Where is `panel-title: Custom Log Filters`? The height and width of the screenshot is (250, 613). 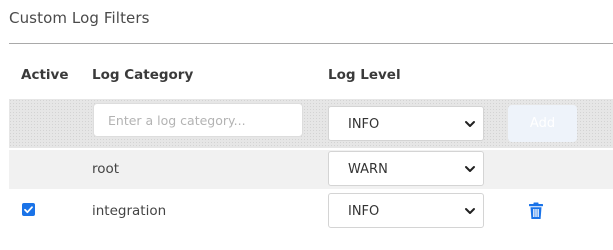 panel-title: Custom Log Filters is located at coordinates (79, 18).